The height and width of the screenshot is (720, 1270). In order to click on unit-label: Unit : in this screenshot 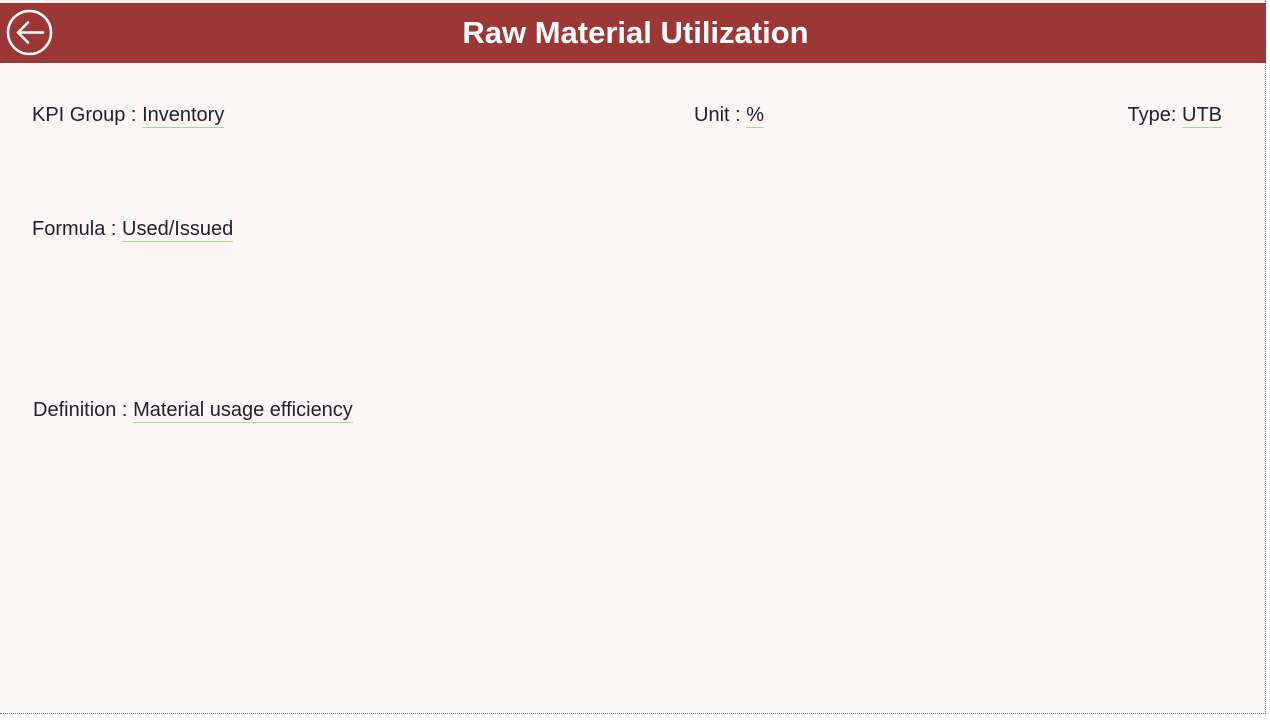, I will do `click(720, 115)`.